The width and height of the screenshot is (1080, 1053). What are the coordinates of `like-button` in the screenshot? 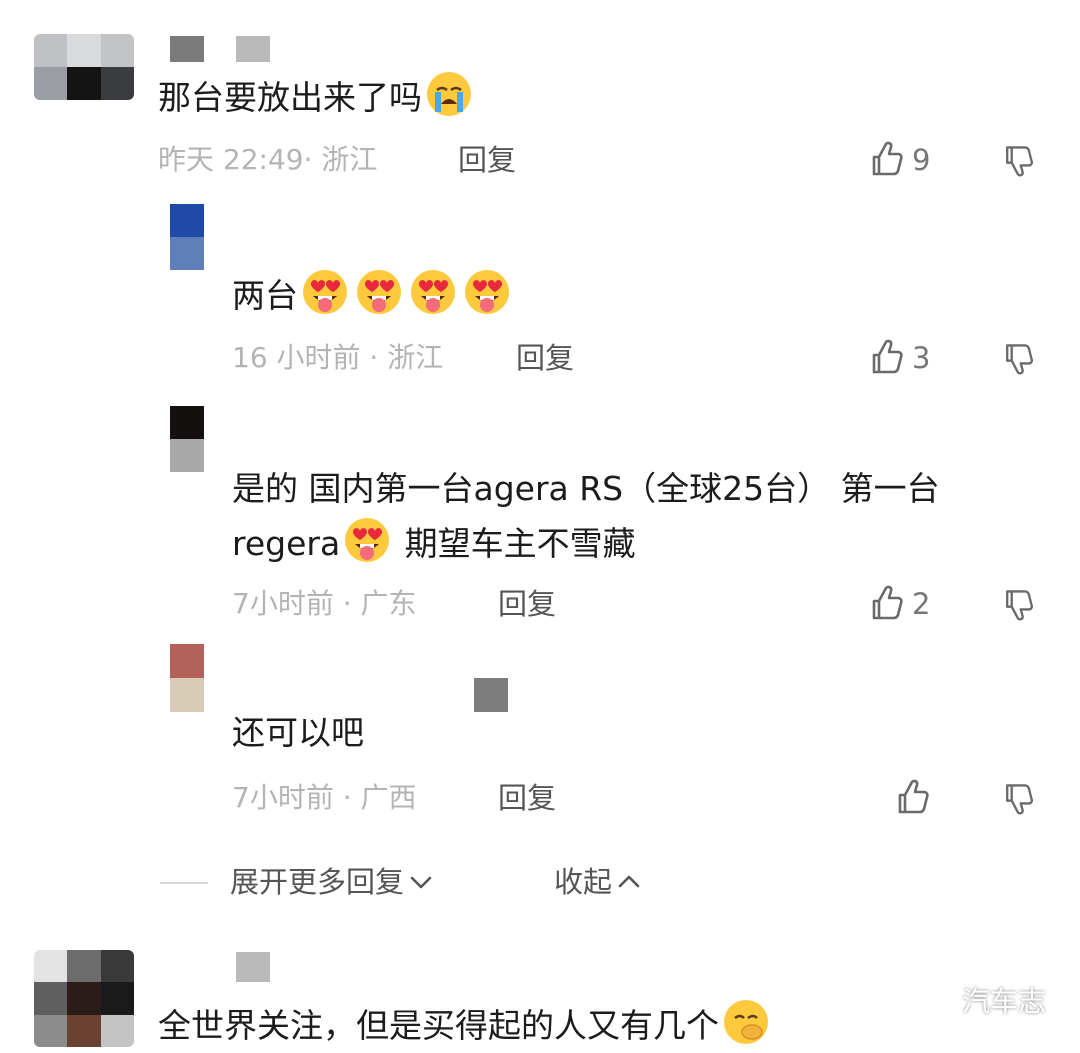 It's located at (915, 798).